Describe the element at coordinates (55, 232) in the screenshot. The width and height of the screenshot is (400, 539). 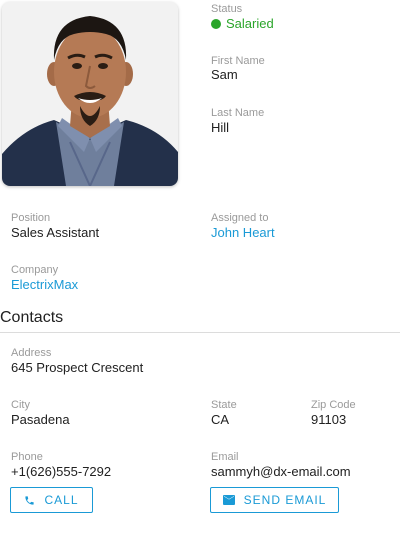
I see `position-value: Sales Assistant` at that location.